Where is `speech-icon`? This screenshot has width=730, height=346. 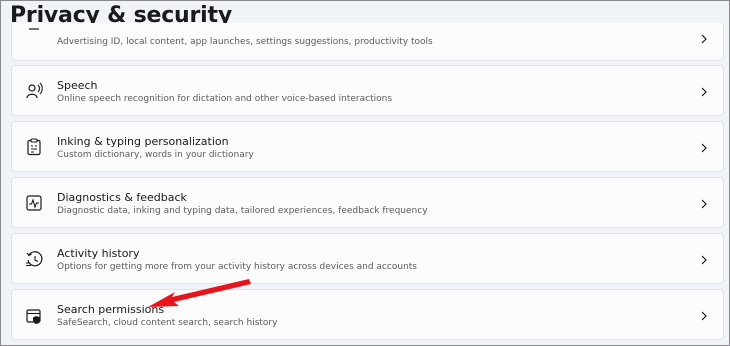 speech-icon is located at coordinates (34, 91).